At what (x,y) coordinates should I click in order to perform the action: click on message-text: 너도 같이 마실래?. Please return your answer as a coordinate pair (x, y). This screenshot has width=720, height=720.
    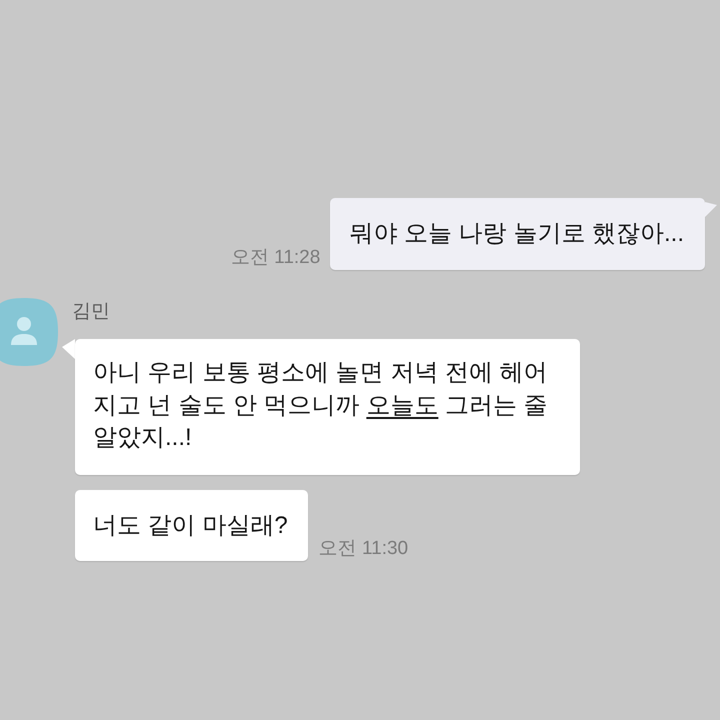
    Looking at the image, I should click on (190, 525).